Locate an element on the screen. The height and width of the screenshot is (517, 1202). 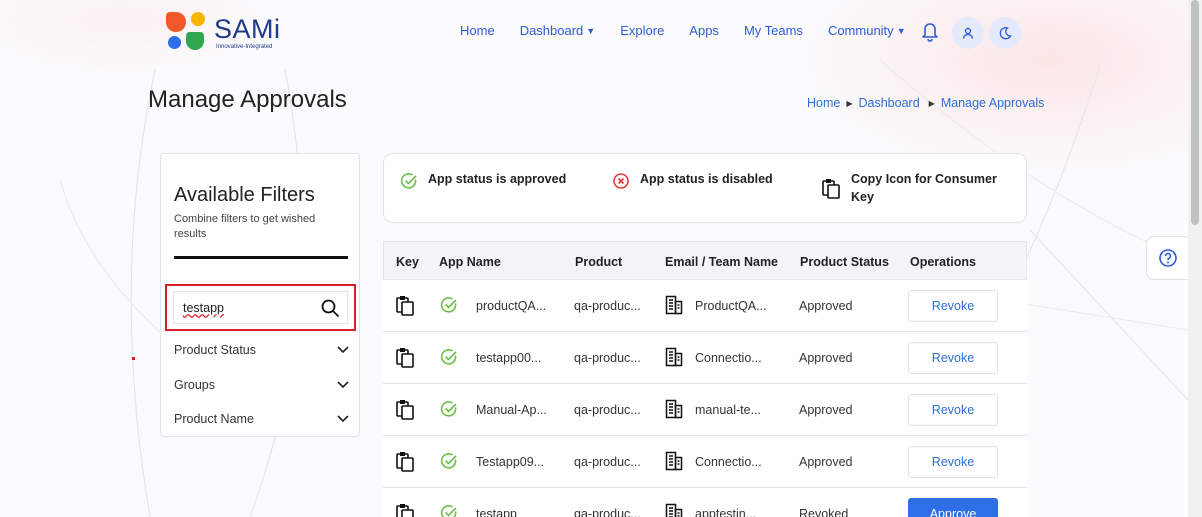
nav-home-label: Home is located at coordinates (477, 30).